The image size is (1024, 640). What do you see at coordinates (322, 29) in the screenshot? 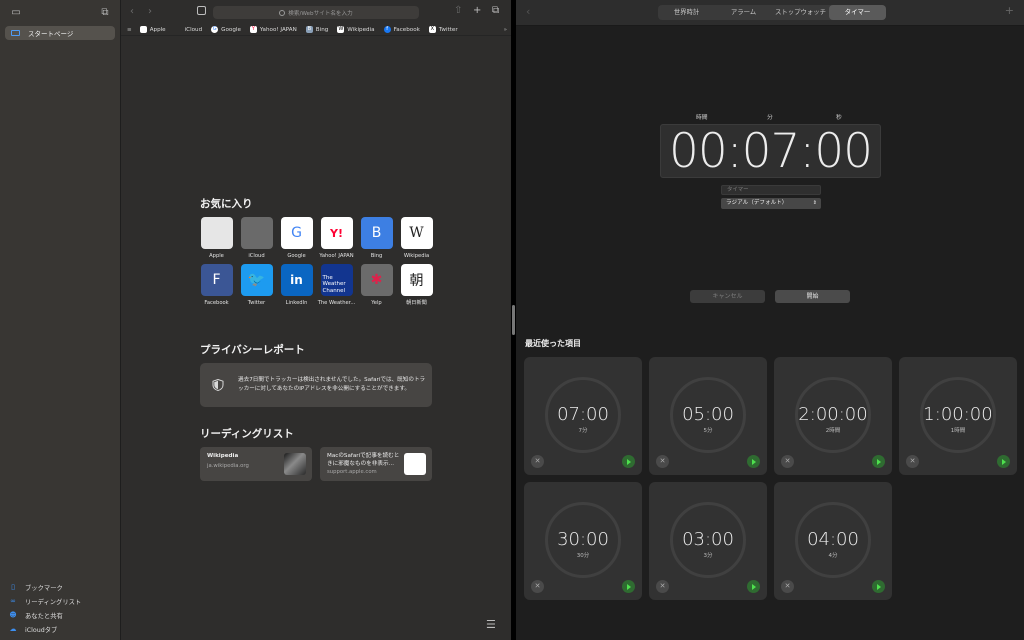
I see `bookmark-label: Bing` at bounding box center [322, 29].